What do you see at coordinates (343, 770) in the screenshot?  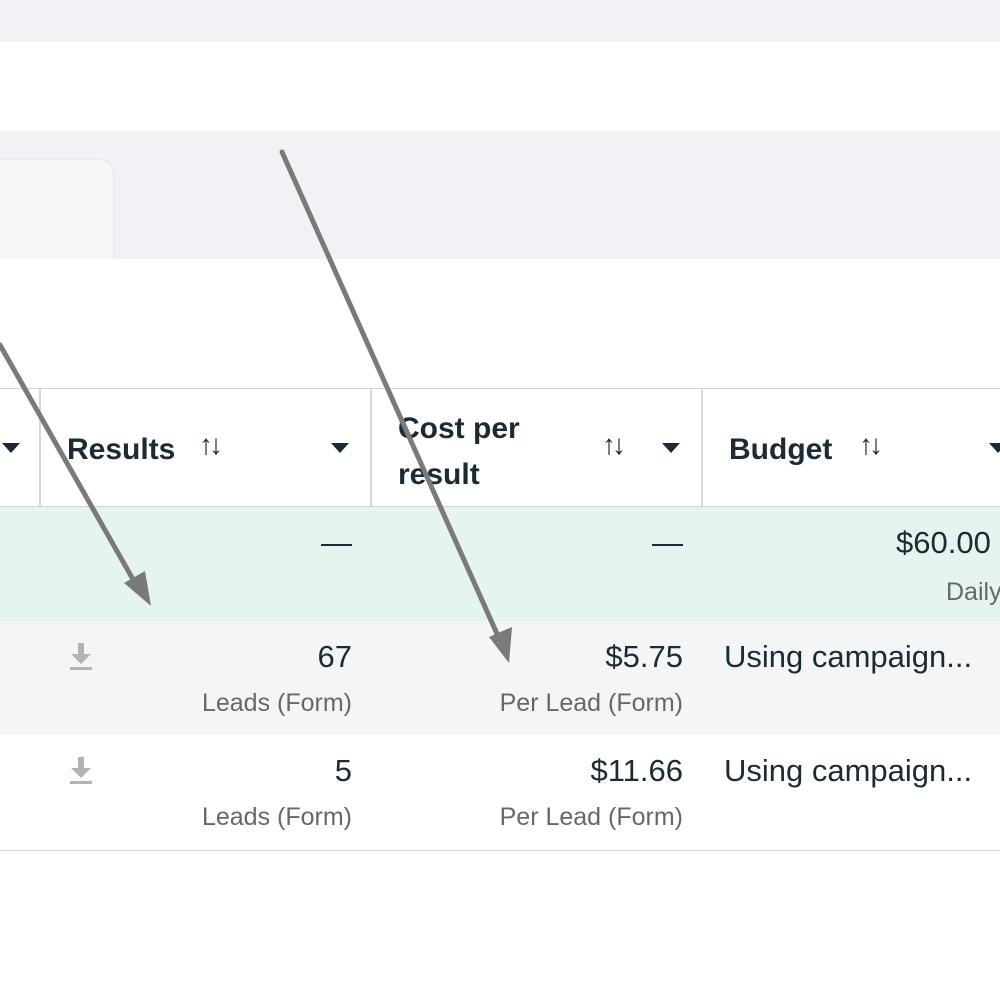 I see `results-value: 5` at bounding box center [343, 770].